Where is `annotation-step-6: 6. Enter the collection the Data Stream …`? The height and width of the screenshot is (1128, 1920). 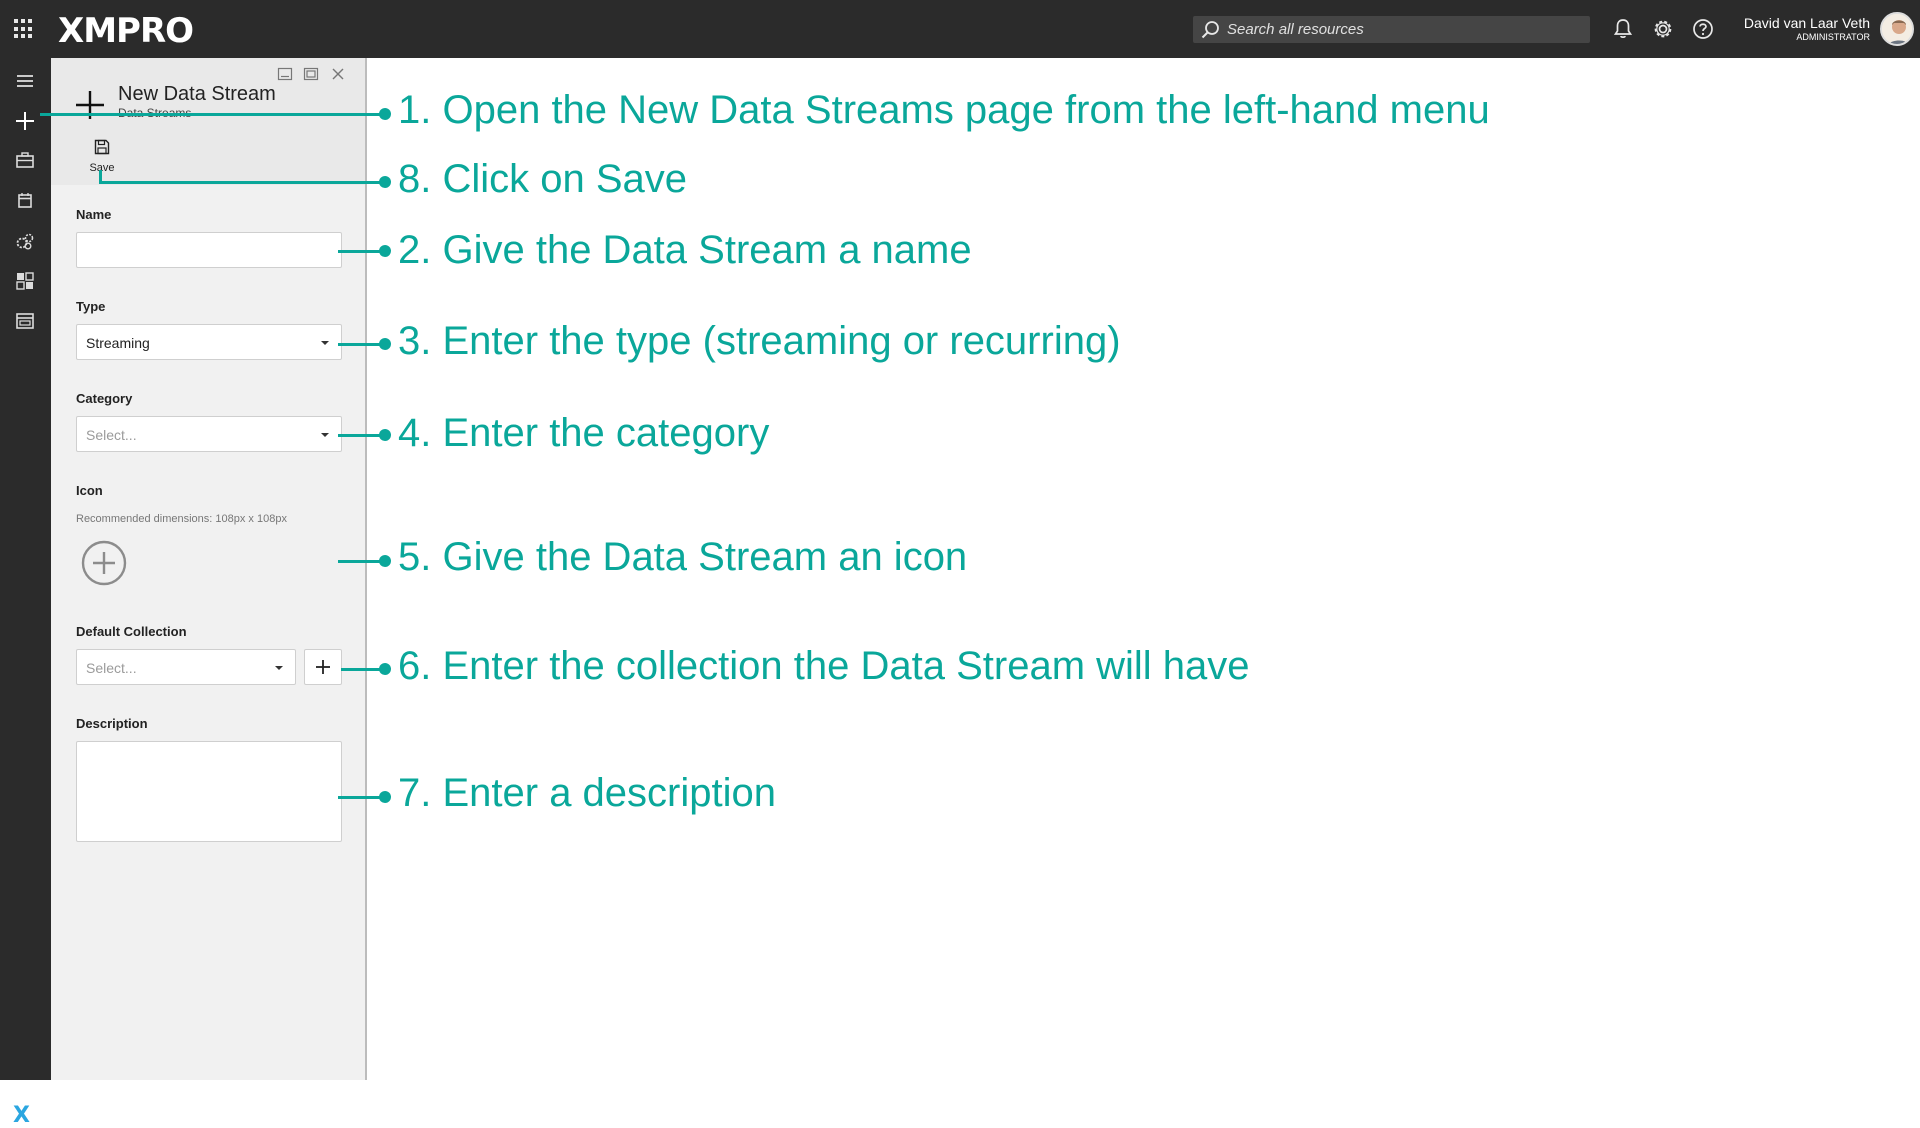
annotation-step-6: 6. Enter the collection the Data Stream … is located at coordinates (824, 666).